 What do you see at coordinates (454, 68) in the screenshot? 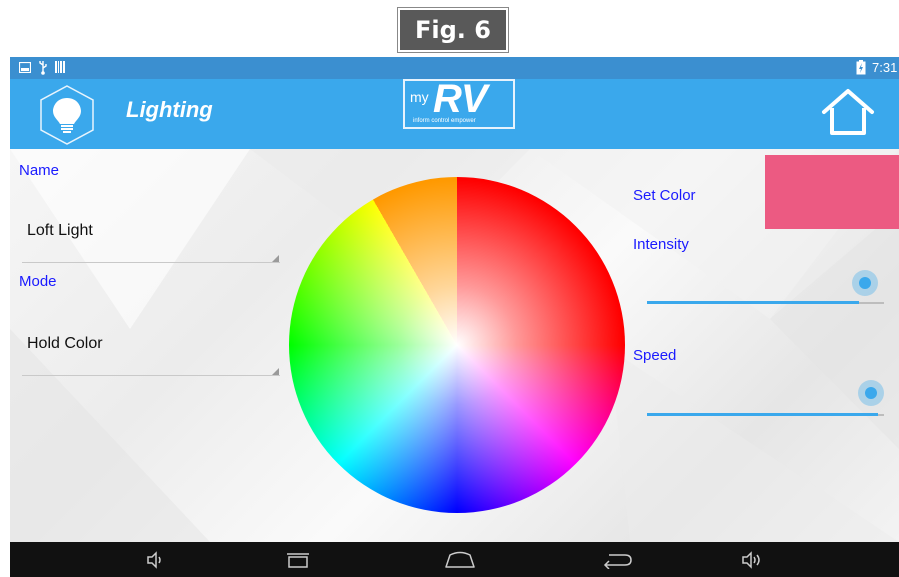
I see `status-bar: 7:31` at bounding box center [454, 68].